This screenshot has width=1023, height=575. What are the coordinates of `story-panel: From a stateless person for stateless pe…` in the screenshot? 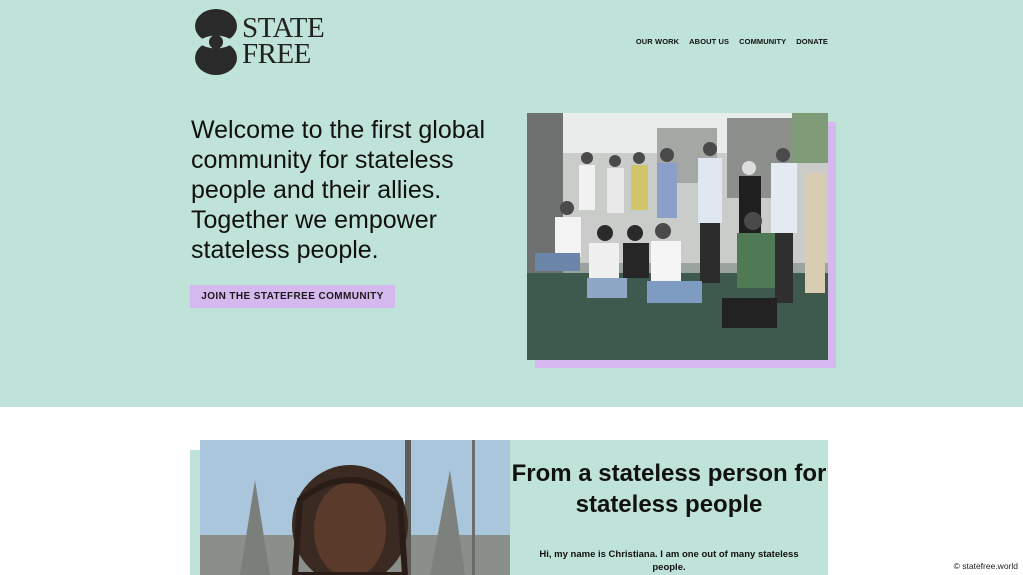 It's located at (669, 507).